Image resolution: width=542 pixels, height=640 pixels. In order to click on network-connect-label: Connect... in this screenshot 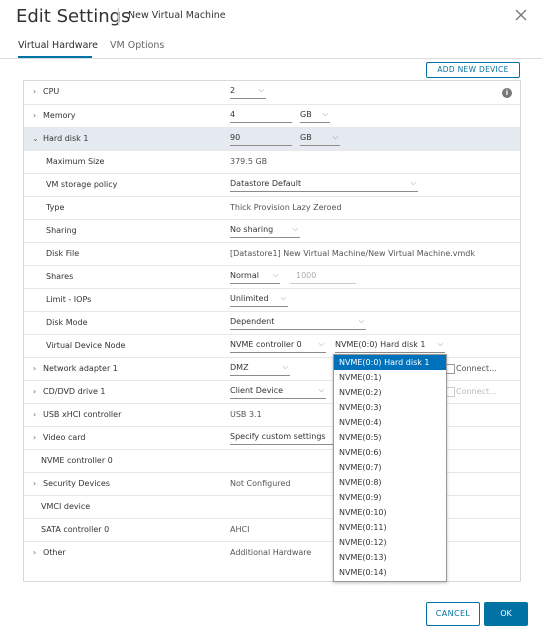, I will do `click(476, 368)`.